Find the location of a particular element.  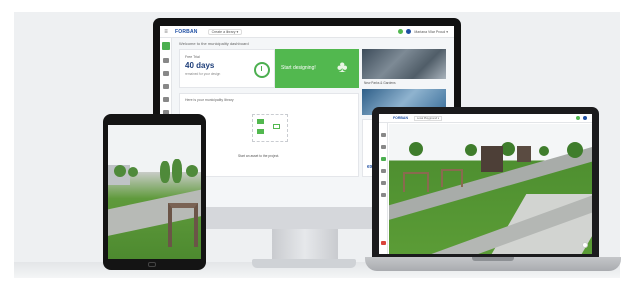

topbar-right is located at coordinates (581, 118).